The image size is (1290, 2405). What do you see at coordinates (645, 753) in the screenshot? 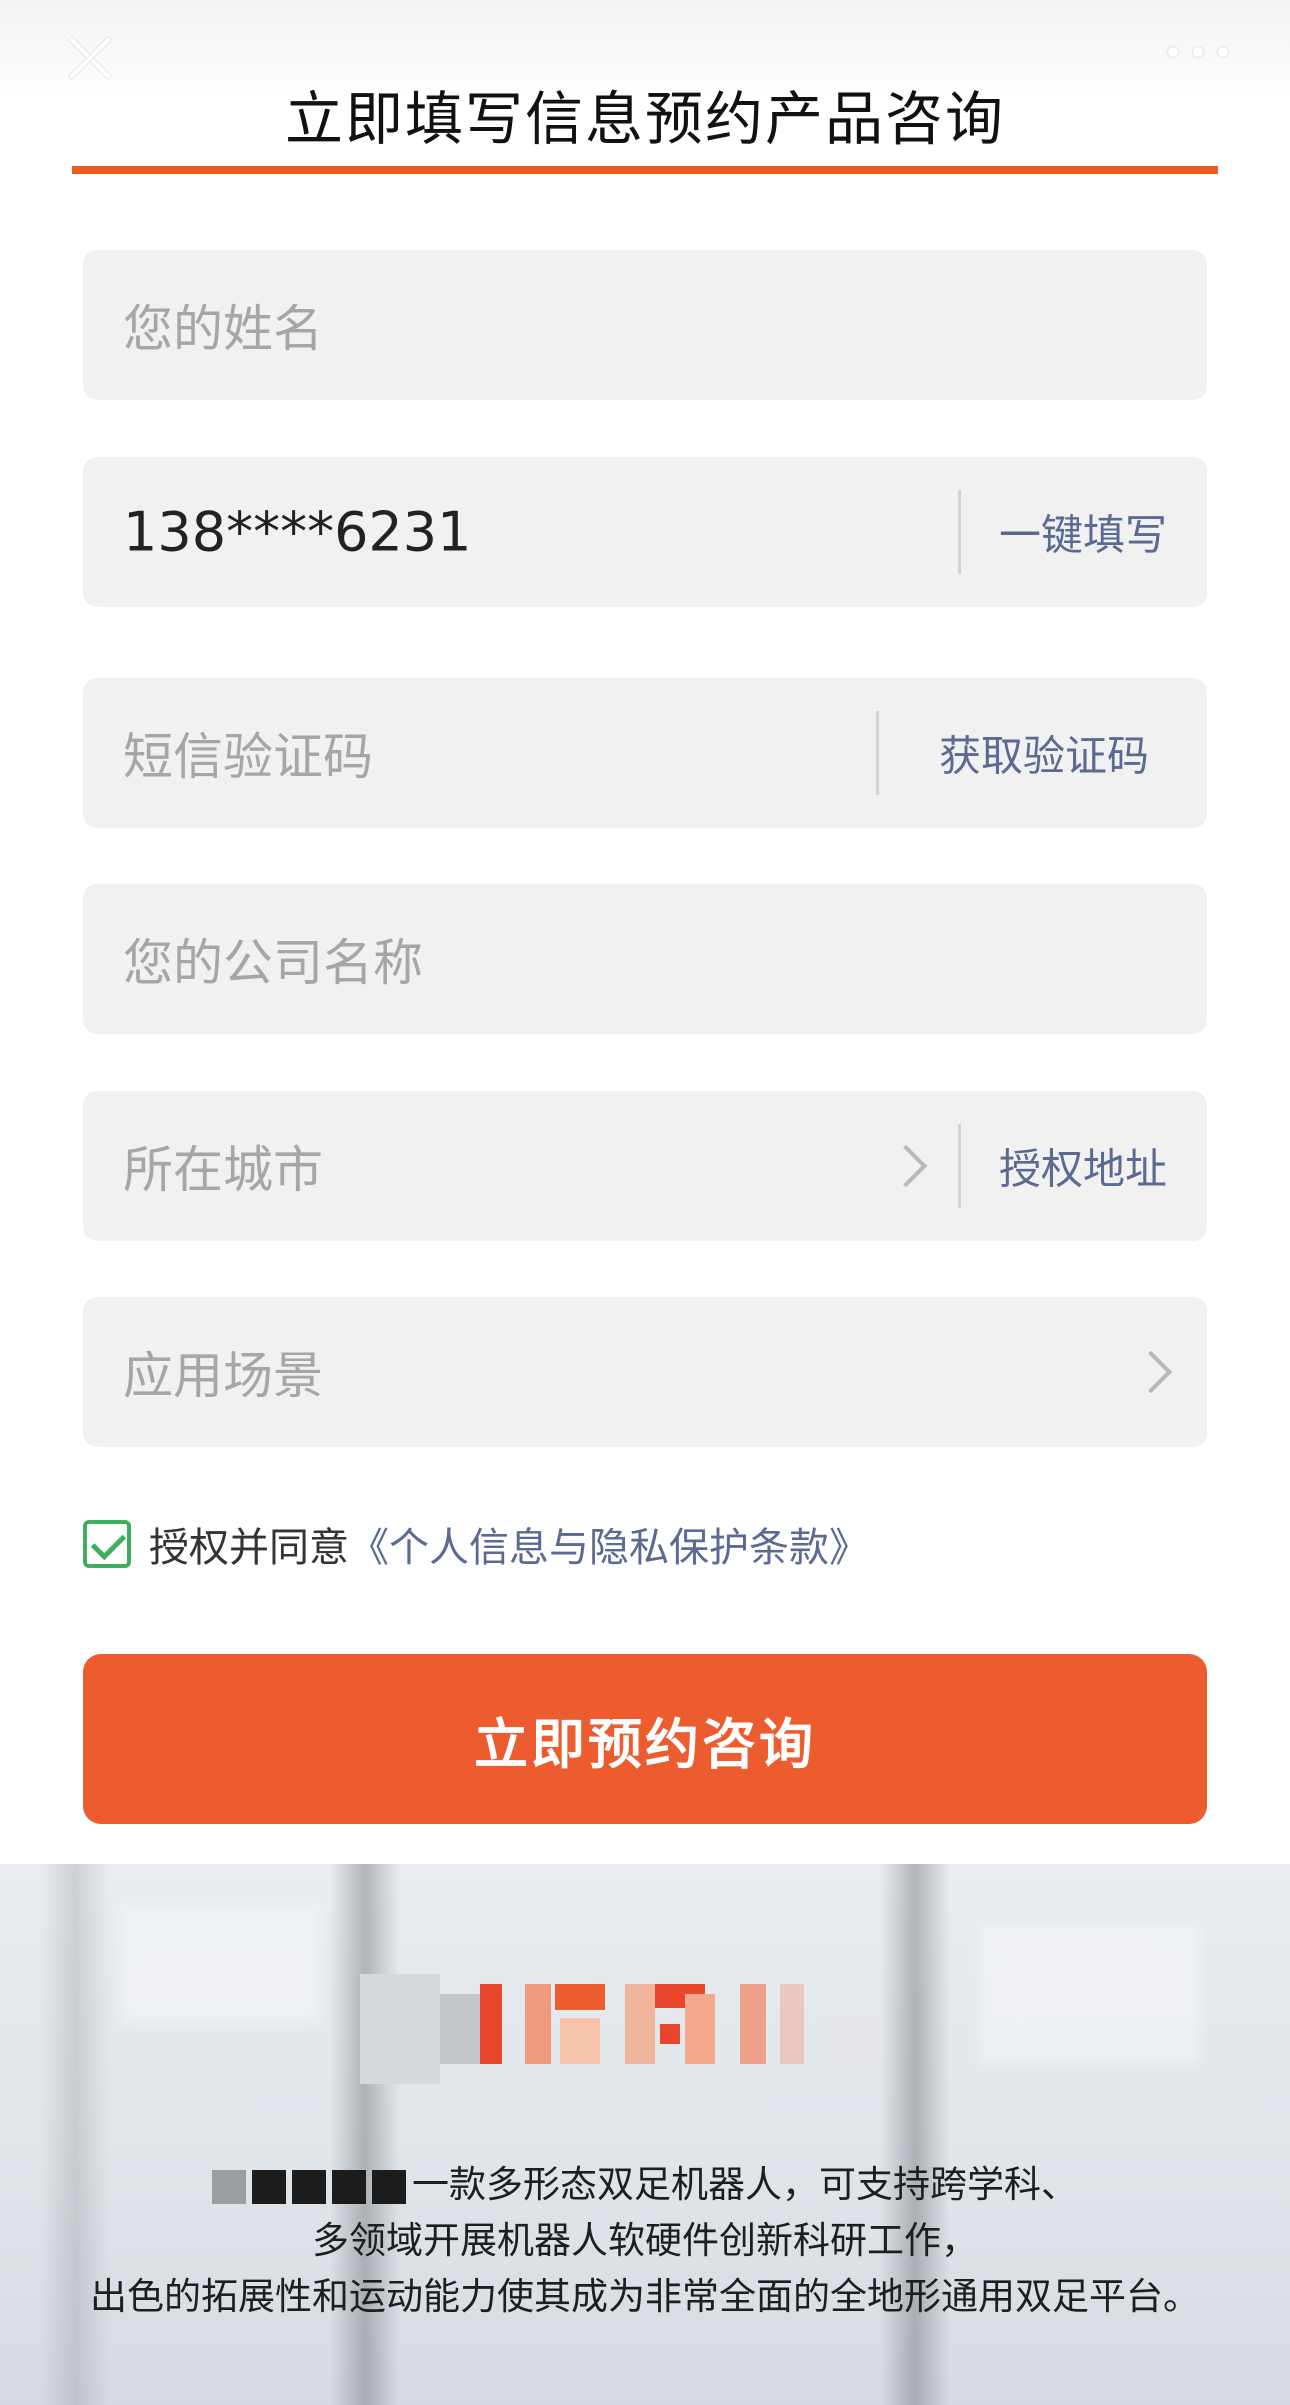
I see `sms-code-field: 短信验证码 获取验证码` at bounding box center [645, 753].